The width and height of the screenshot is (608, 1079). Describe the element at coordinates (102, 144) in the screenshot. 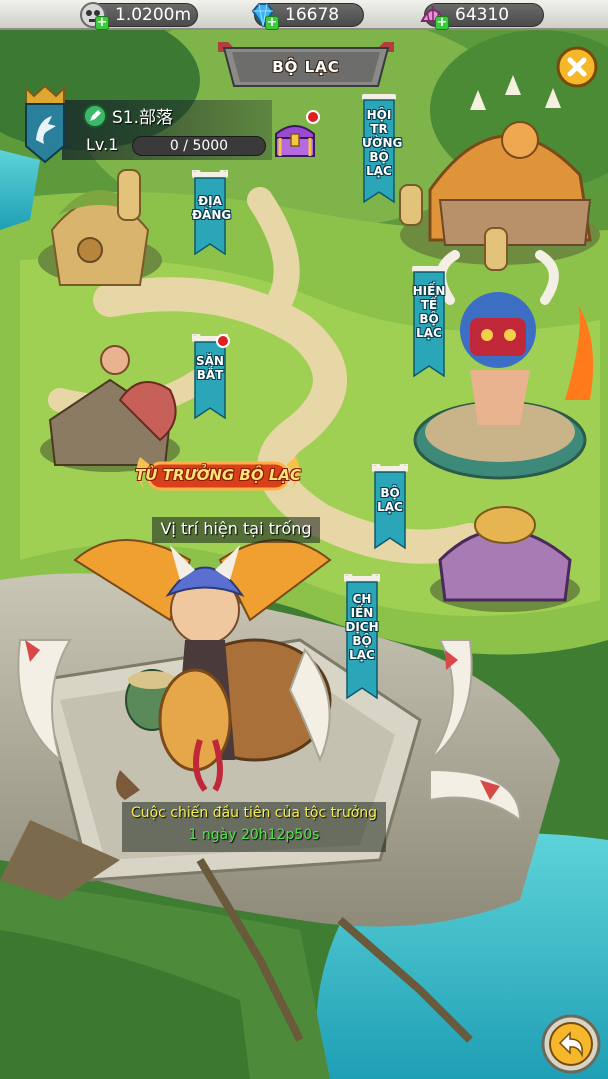

I see `tribe-level: Lv.1` at that location.